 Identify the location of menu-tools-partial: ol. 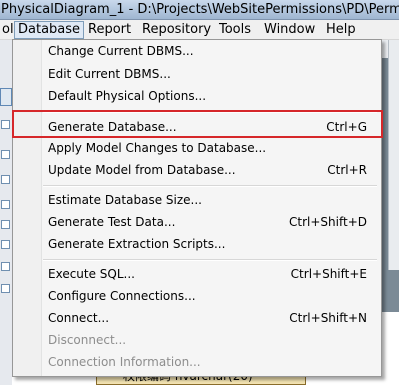
(8, 29).